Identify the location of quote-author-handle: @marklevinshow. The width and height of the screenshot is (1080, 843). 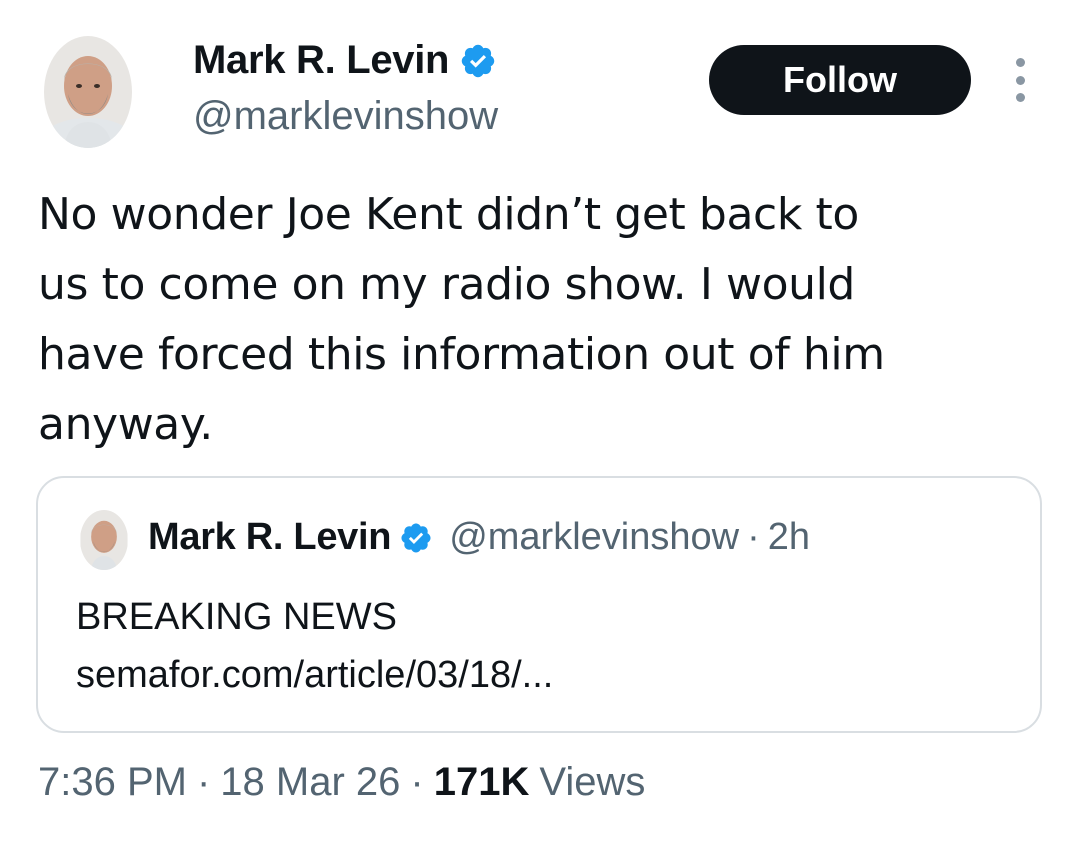
(594, 537).